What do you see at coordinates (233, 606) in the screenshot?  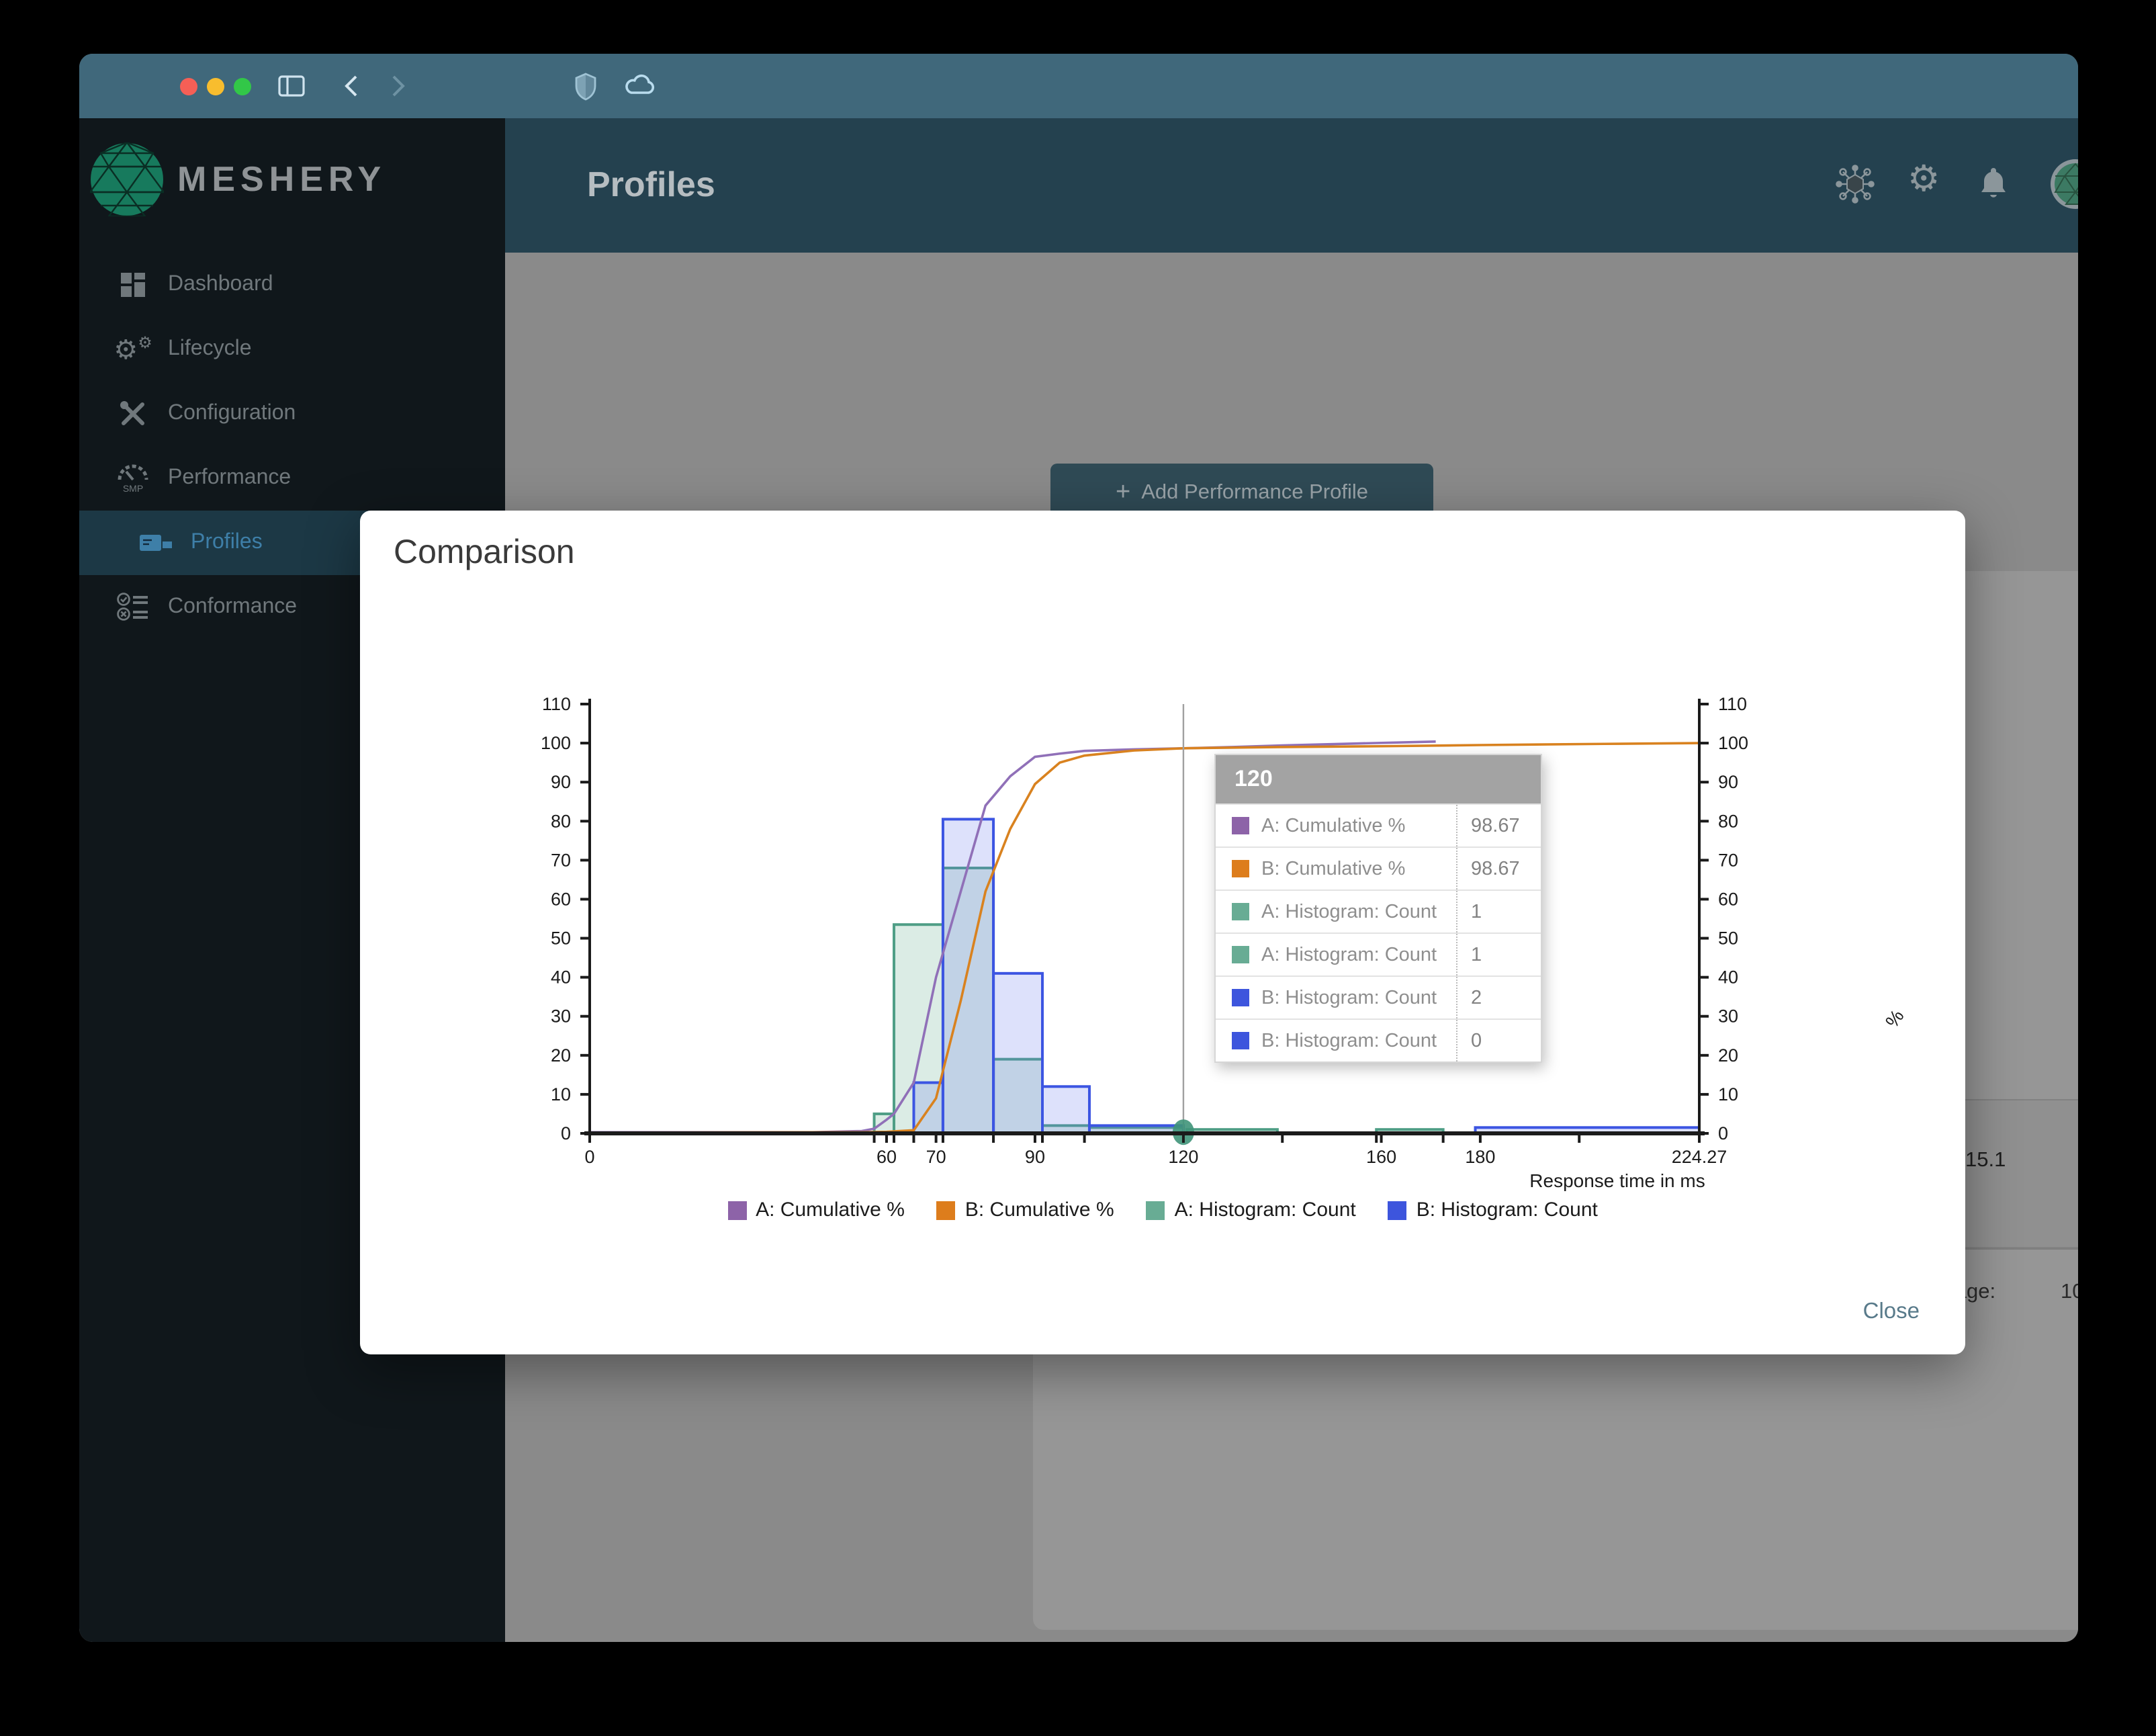 I see `sidebar-item-label: Conformance` at bounding box center [233, 606].